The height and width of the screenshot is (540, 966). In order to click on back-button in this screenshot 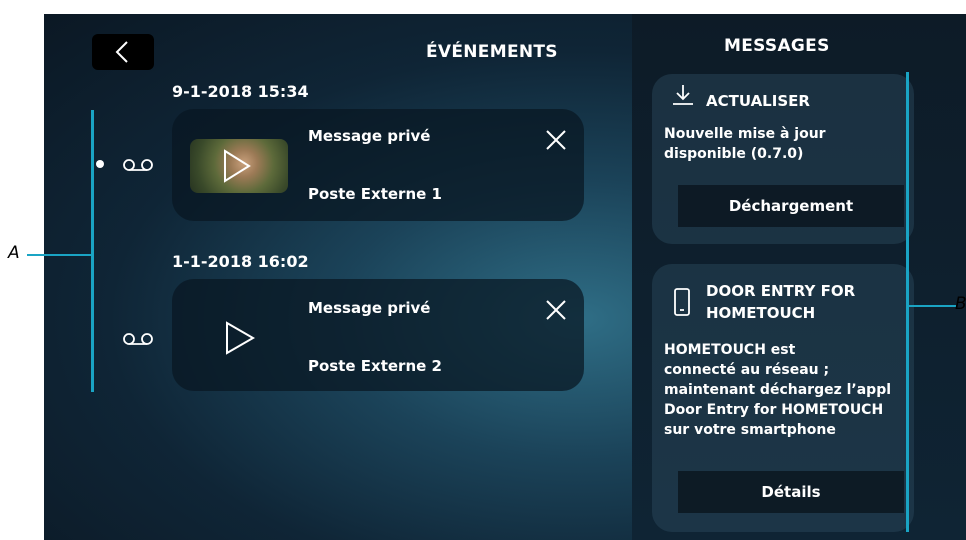, I will do `click(123, 52)`.